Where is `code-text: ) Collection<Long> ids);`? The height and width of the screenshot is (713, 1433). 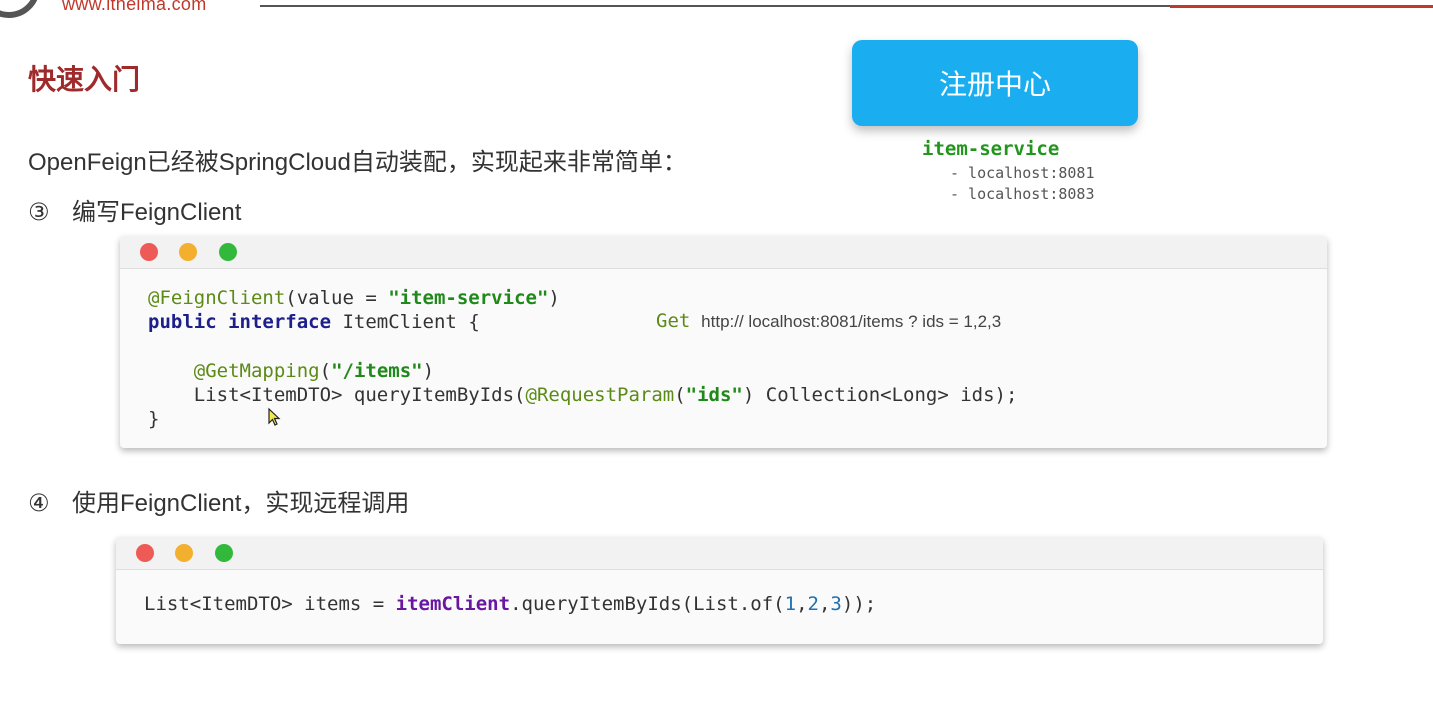 code-text: ) Collection<Long> ids); is located at coordinates (880, 394).